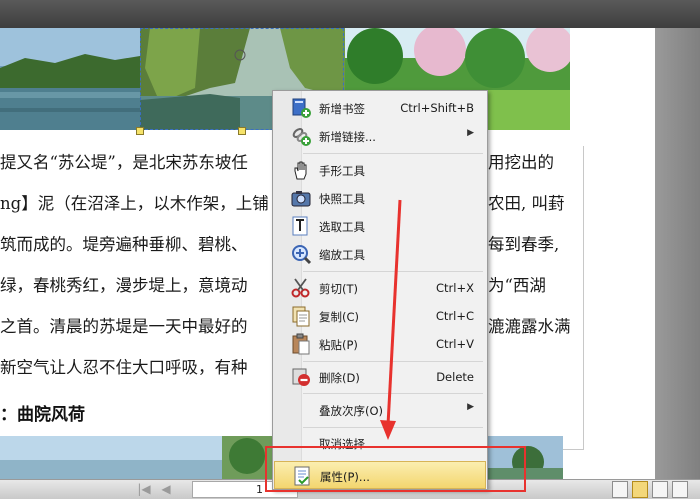 The image size is (700, 499). What do you see at coordinates (391, 319) in the screenshot?
I see `annotation-arrow` at bounding box center [391, 319].